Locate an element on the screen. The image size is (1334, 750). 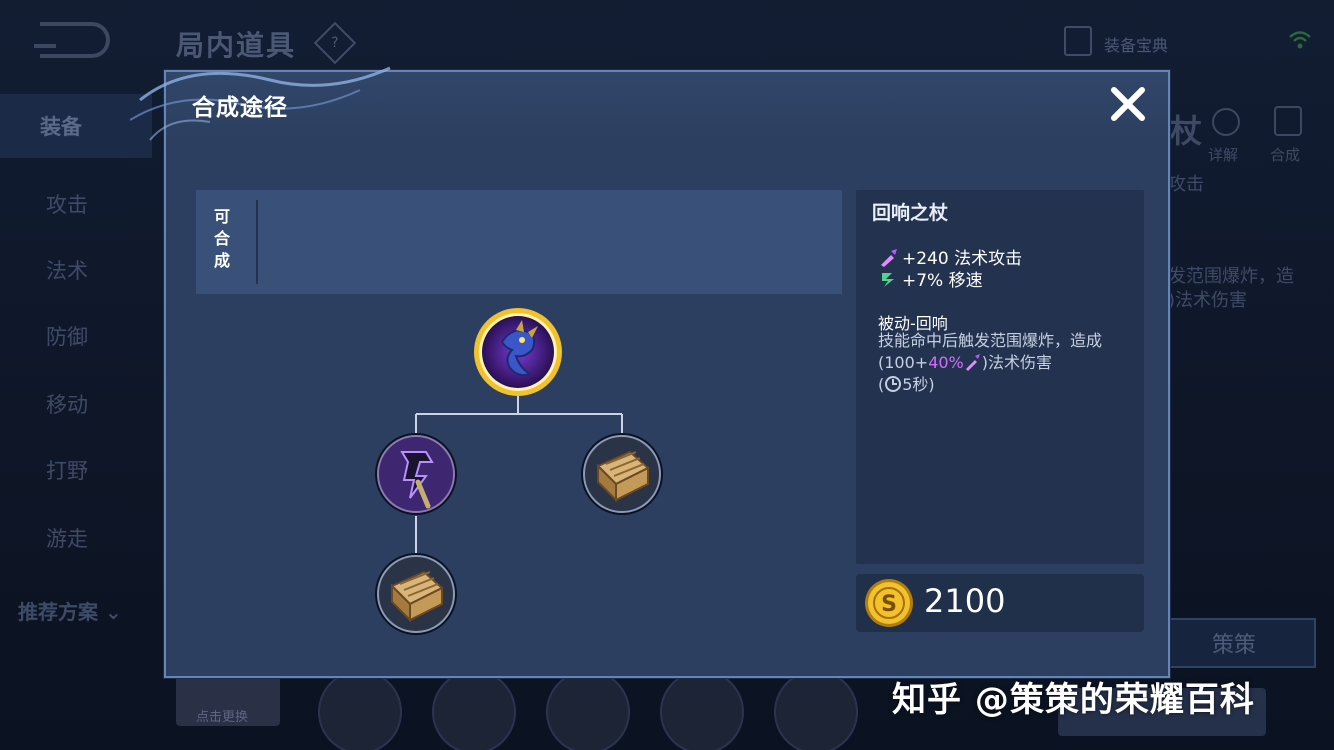
item-name: 回响之杖 is located at coordinates (910, 213).